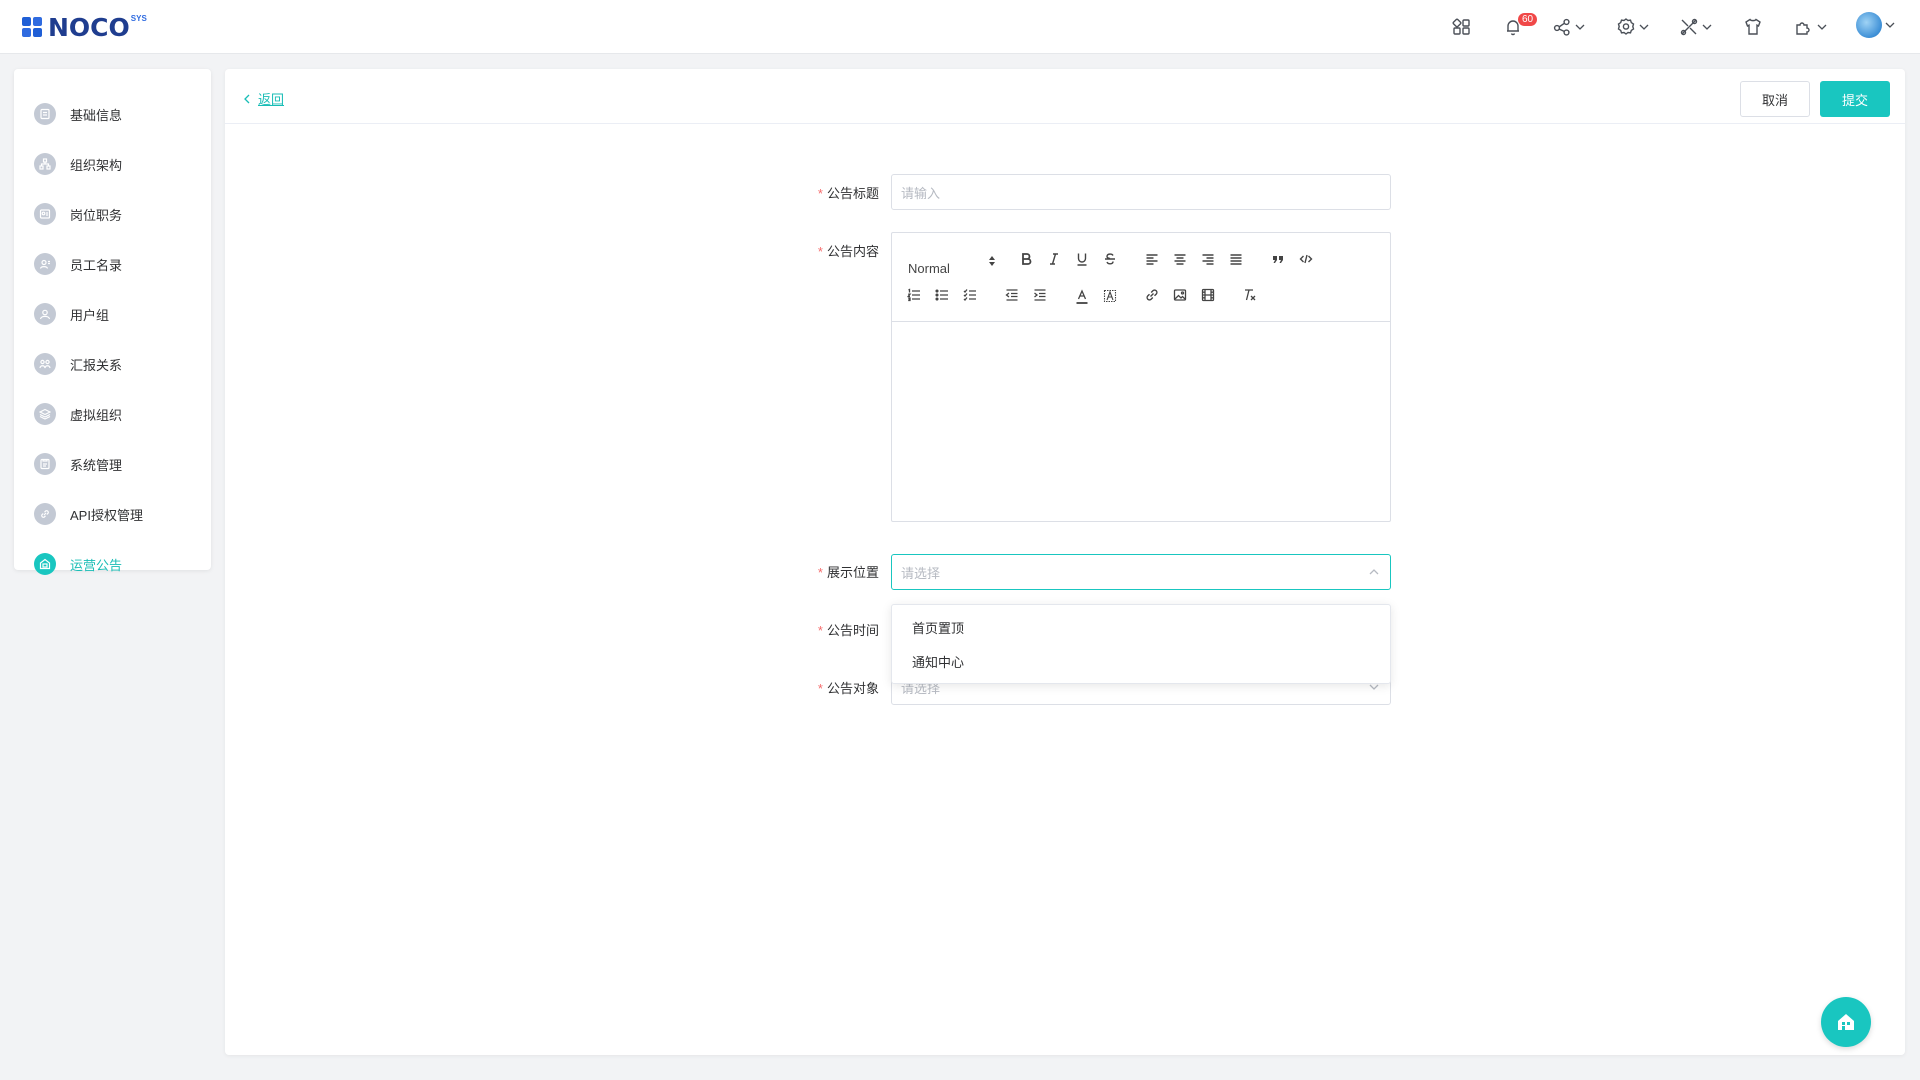 This screenshot has height=1080, width=1920. What do you see at coordinates (1026, 259) in the screenshot?
I see `bold-icon` at bounding box center [1026, 259].